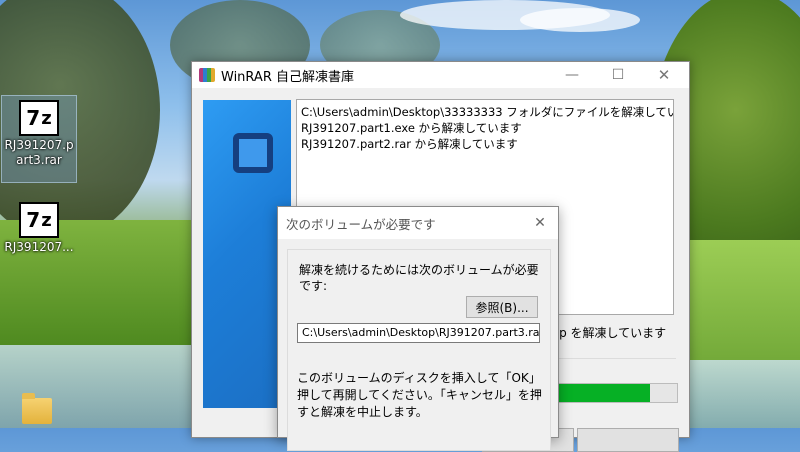 The width and height of the screenshot is (800, 452). What do you see at coordinates (207, 75) in the screenshot?
I see `winrar-app-icon` at bounding box center [207, 75].